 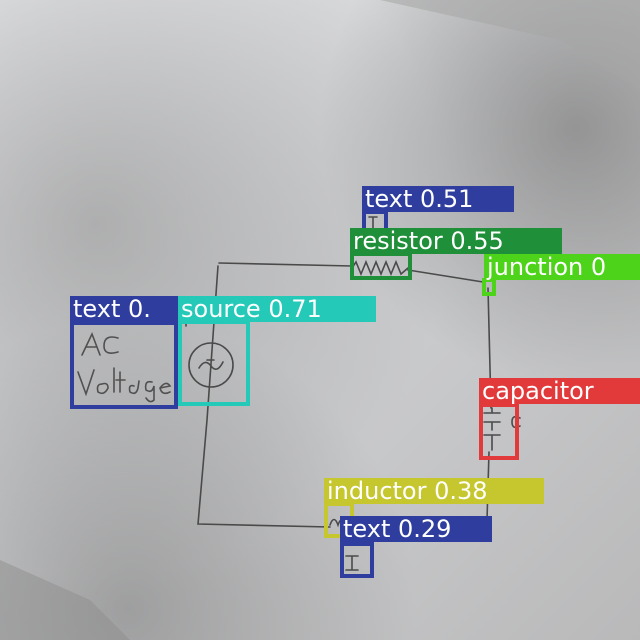 I want to click on class-name: inductor, so click(x=377, y=491).